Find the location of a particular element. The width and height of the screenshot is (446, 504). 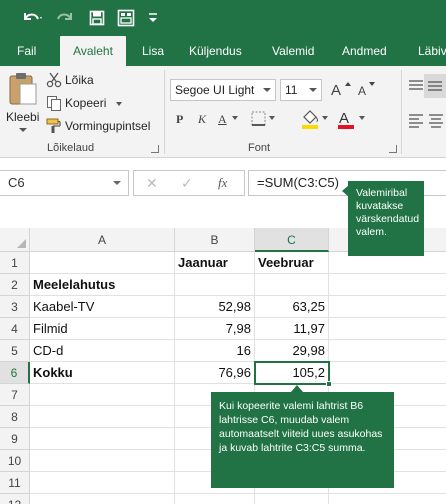

row-header-10: 10 is located at coordinates (15, 461).